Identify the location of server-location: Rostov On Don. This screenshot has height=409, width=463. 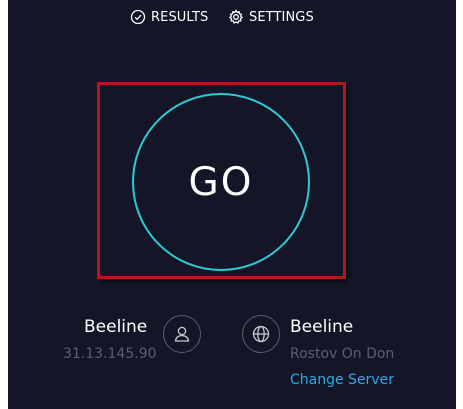
(342, 354).